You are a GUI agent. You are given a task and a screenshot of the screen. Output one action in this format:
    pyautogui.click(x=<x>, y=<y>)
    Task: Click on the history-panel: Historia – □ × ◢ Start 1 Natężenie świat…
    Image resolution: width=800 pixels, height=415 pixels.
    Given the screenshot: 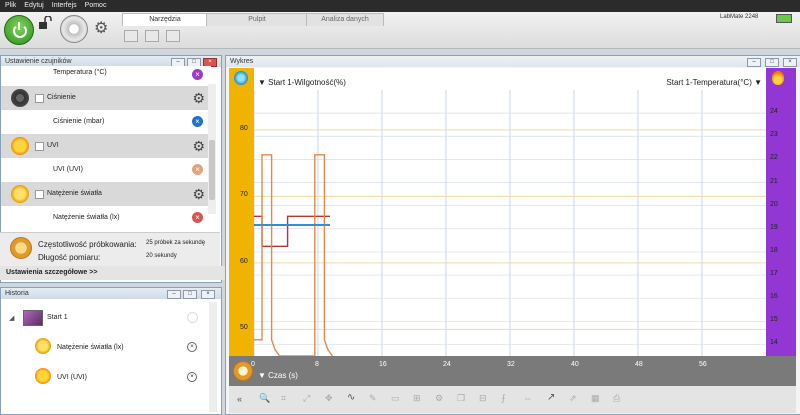 What is the action you would take?
    pyautogui.click(x=111, y=351)
    